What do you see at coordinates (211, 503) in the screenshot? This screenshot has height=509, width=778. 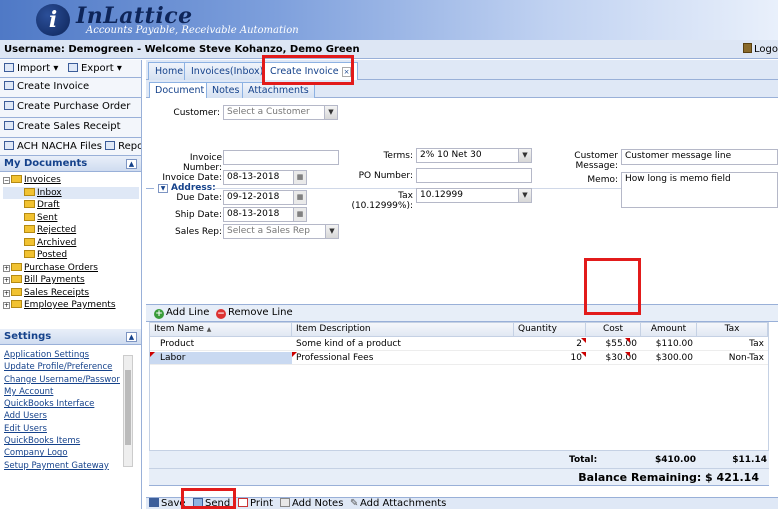 I see `send-button: Send` at bounding box center [211, 503].